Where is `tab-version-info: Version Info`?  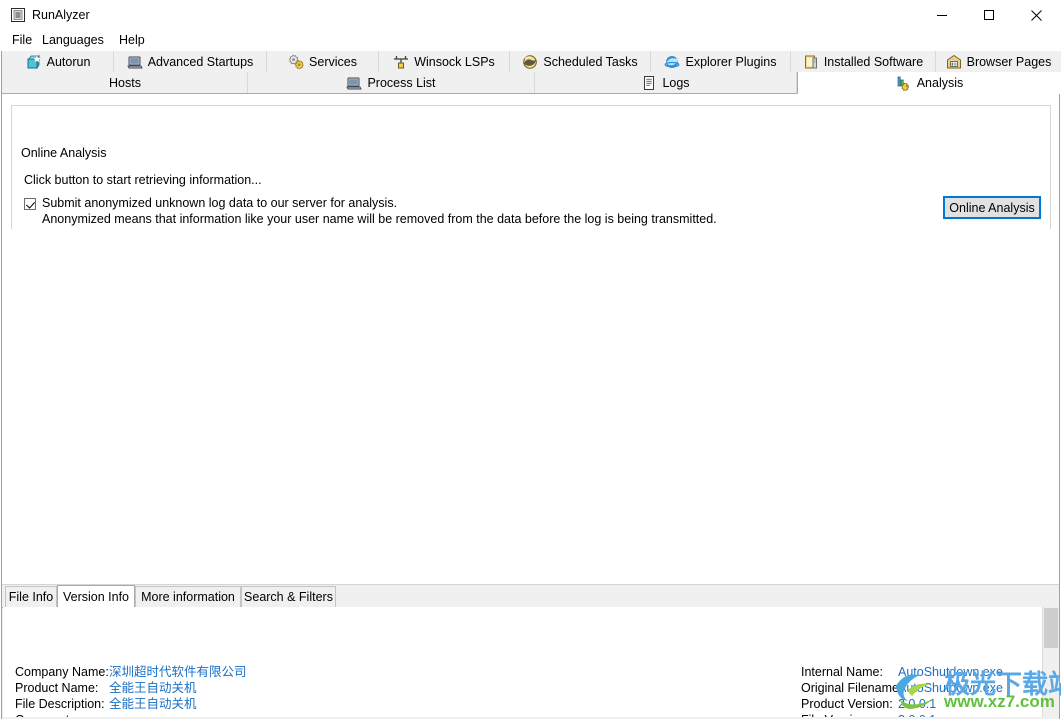
tab-version-info: Version Info is located at coordinates (96, 596).